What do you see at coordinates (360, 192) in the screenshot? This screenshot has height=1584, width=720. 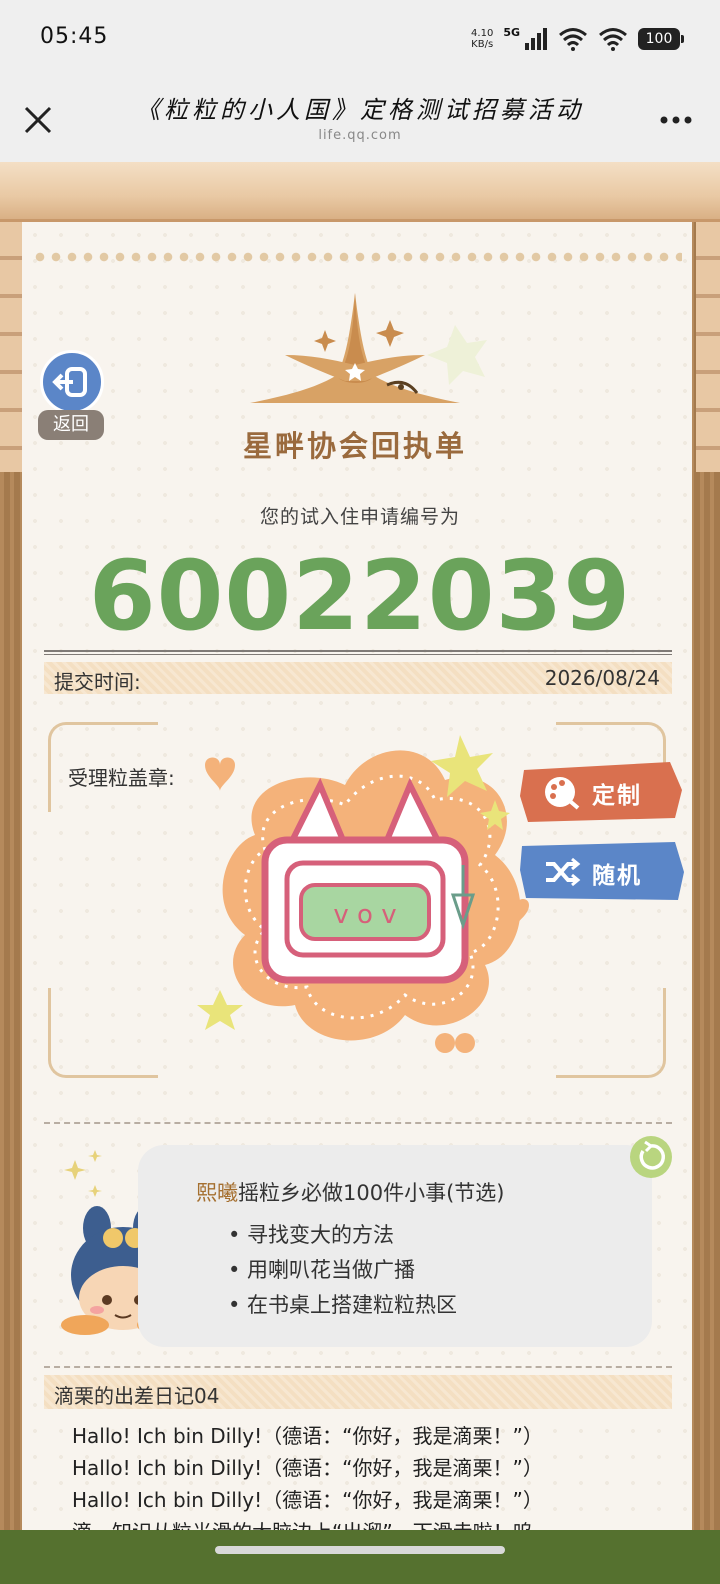 I see `shelf-top` at bounding box center [360, 192].